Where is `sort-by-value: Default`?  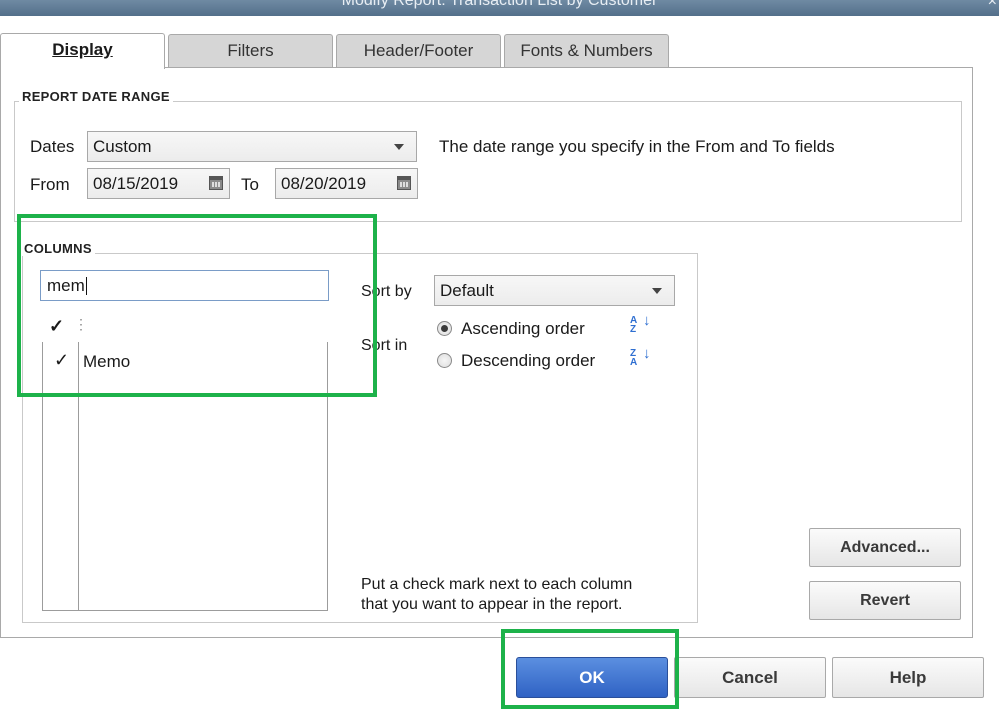
sort-by-value: Default is located at coordinates (467, 290).